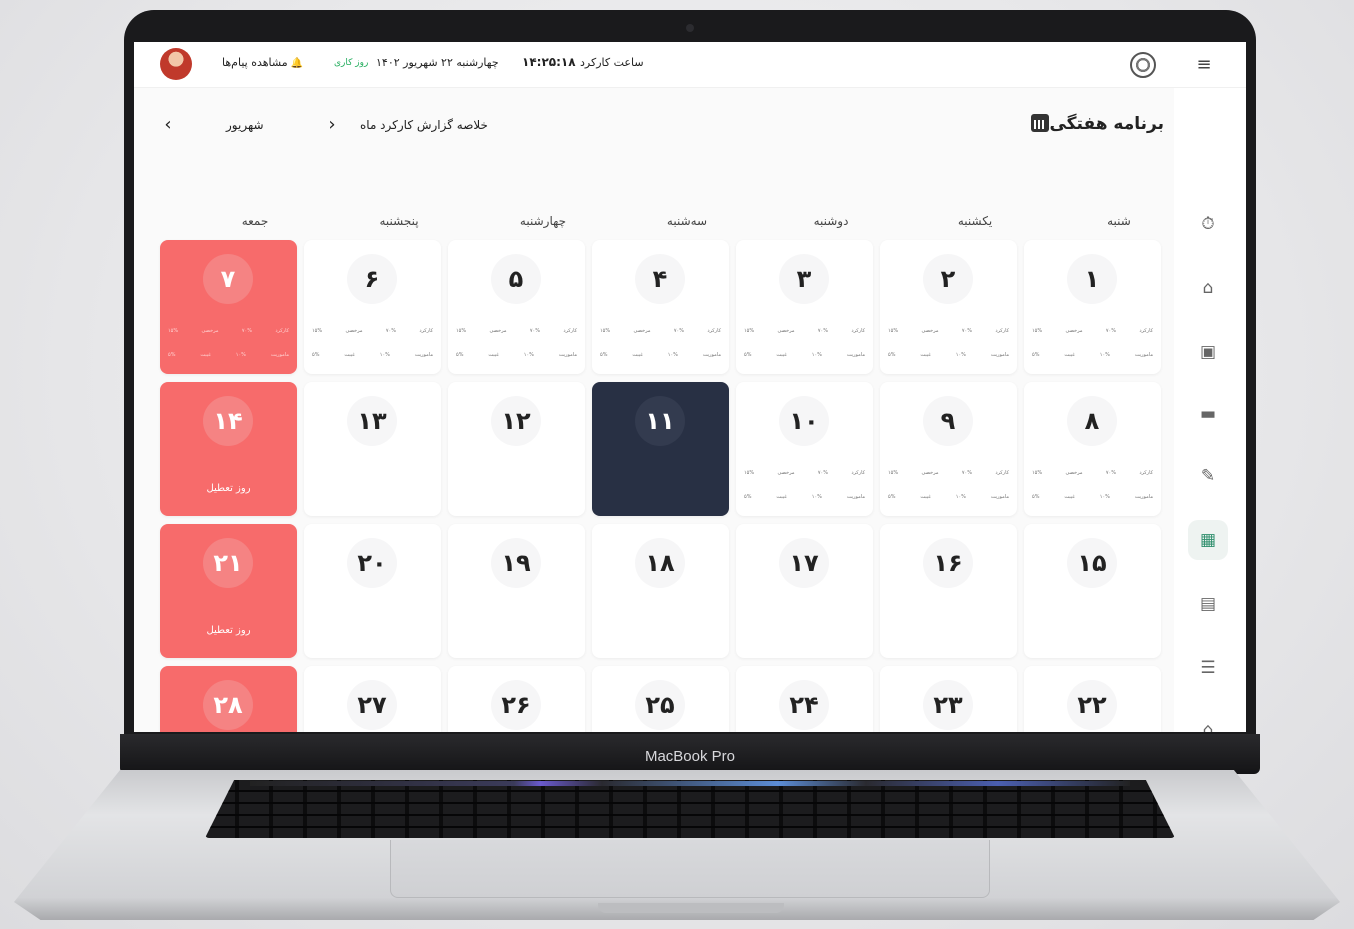  I want to click on calendar-day-cell: ۱ کارکرد ۷۰% مرخصی ۱۵% ماموریت ۱۰% غیبت ۵%, so click(1092, 307).